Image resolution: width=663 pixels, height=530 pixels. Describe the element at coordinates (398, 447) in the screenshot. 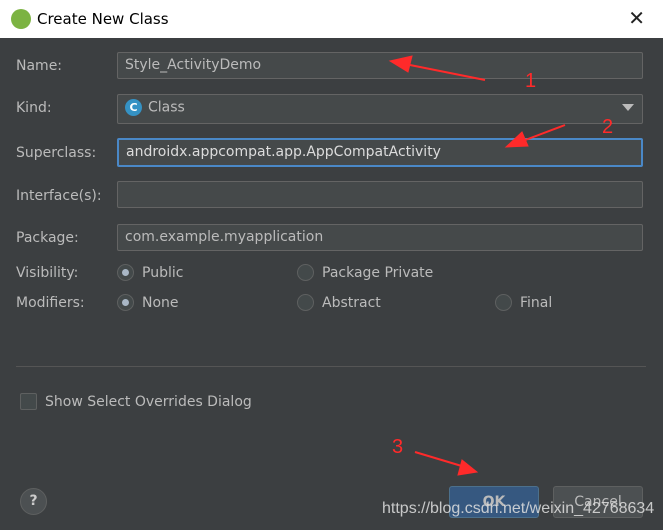

I see `annotation-3: 3` at that location.